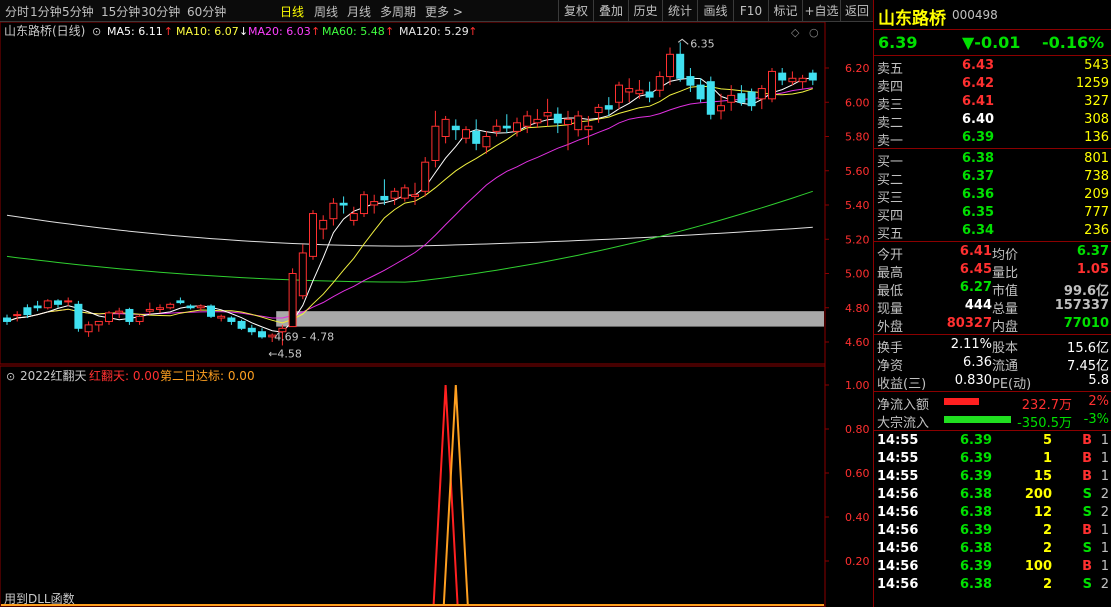 Image resolution: width=1111 pixels, height=607 pixels. I want to click on ask-row: 卖四 6.42 1259, so click(992, 85).